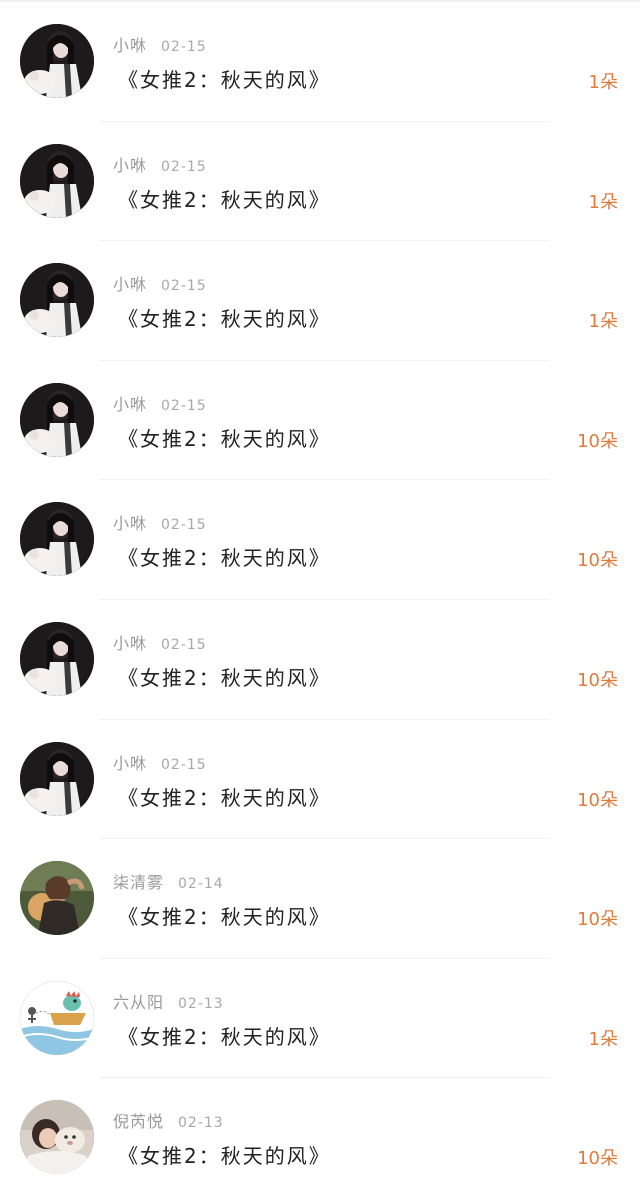 This screenshot has width=640, height=1198. Describe the element at coordinates (168, 881) in the screenshot. I see `gift-meta: 柒清雾 02-14` at that location.